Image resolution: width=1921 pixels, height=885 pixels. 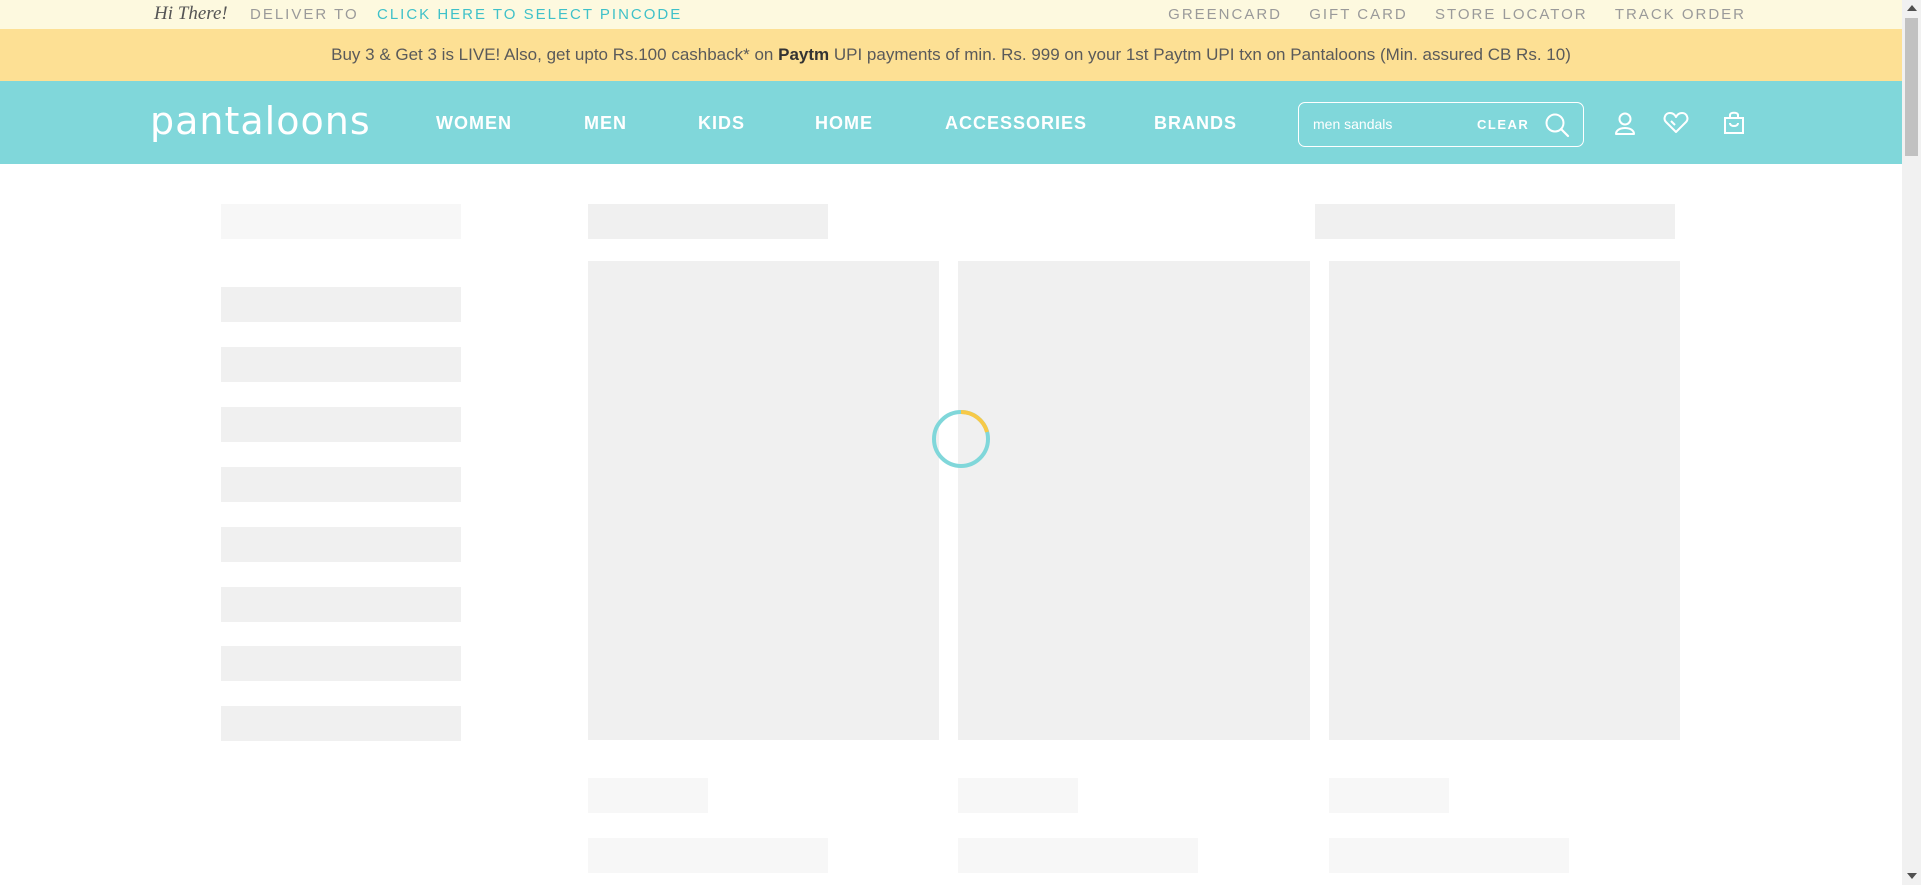 I want to click on page-scrollbar, so click(x=1911, y=442).